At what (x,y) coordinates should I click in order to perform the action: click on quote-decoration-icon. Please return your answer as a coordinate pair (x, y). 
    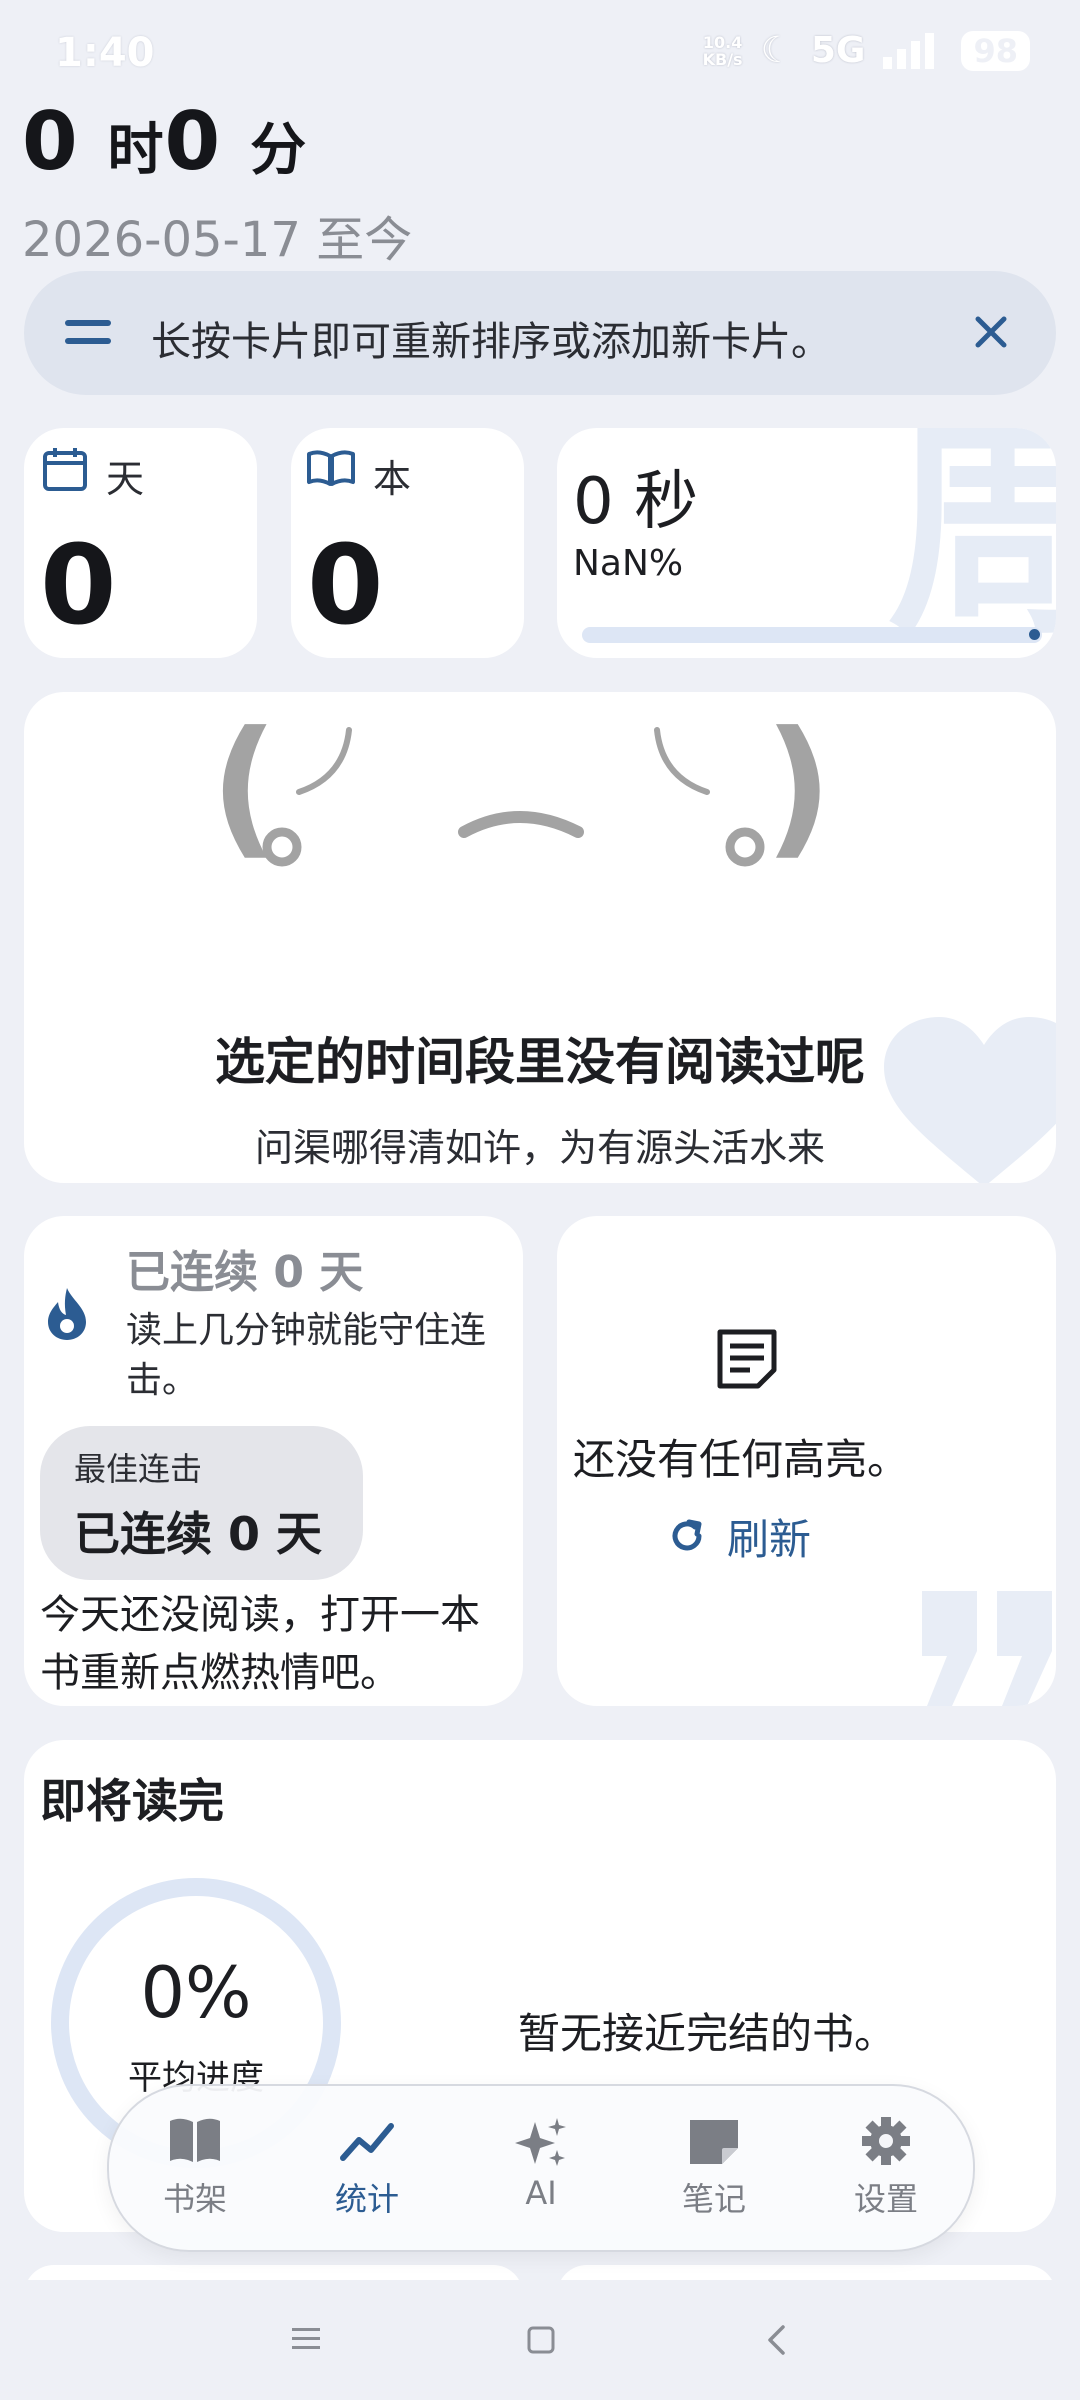
    Looking at the image, I should click on (987, 1648).